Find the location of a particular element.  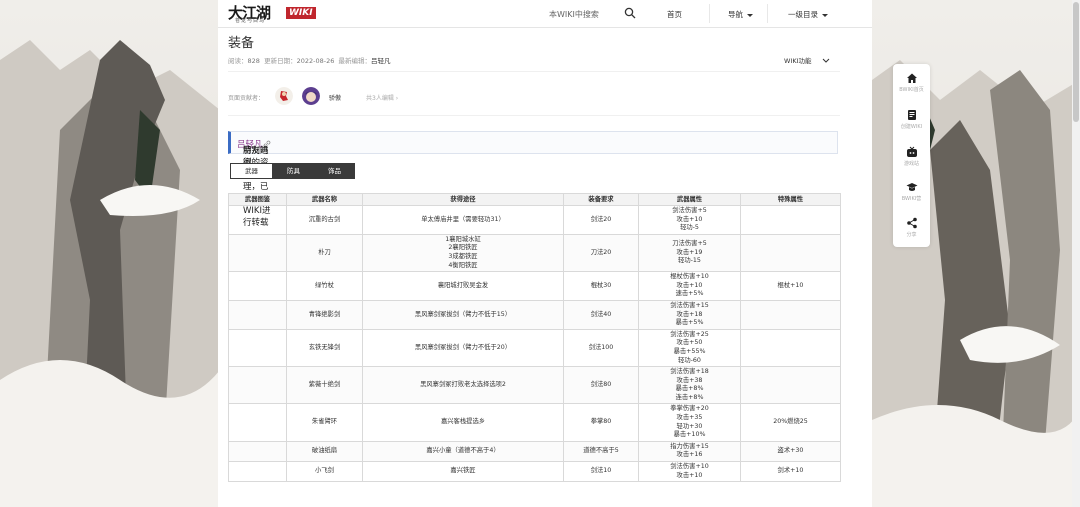

nav-menu-label: 一级目录 is located at coordinates (803, 14).